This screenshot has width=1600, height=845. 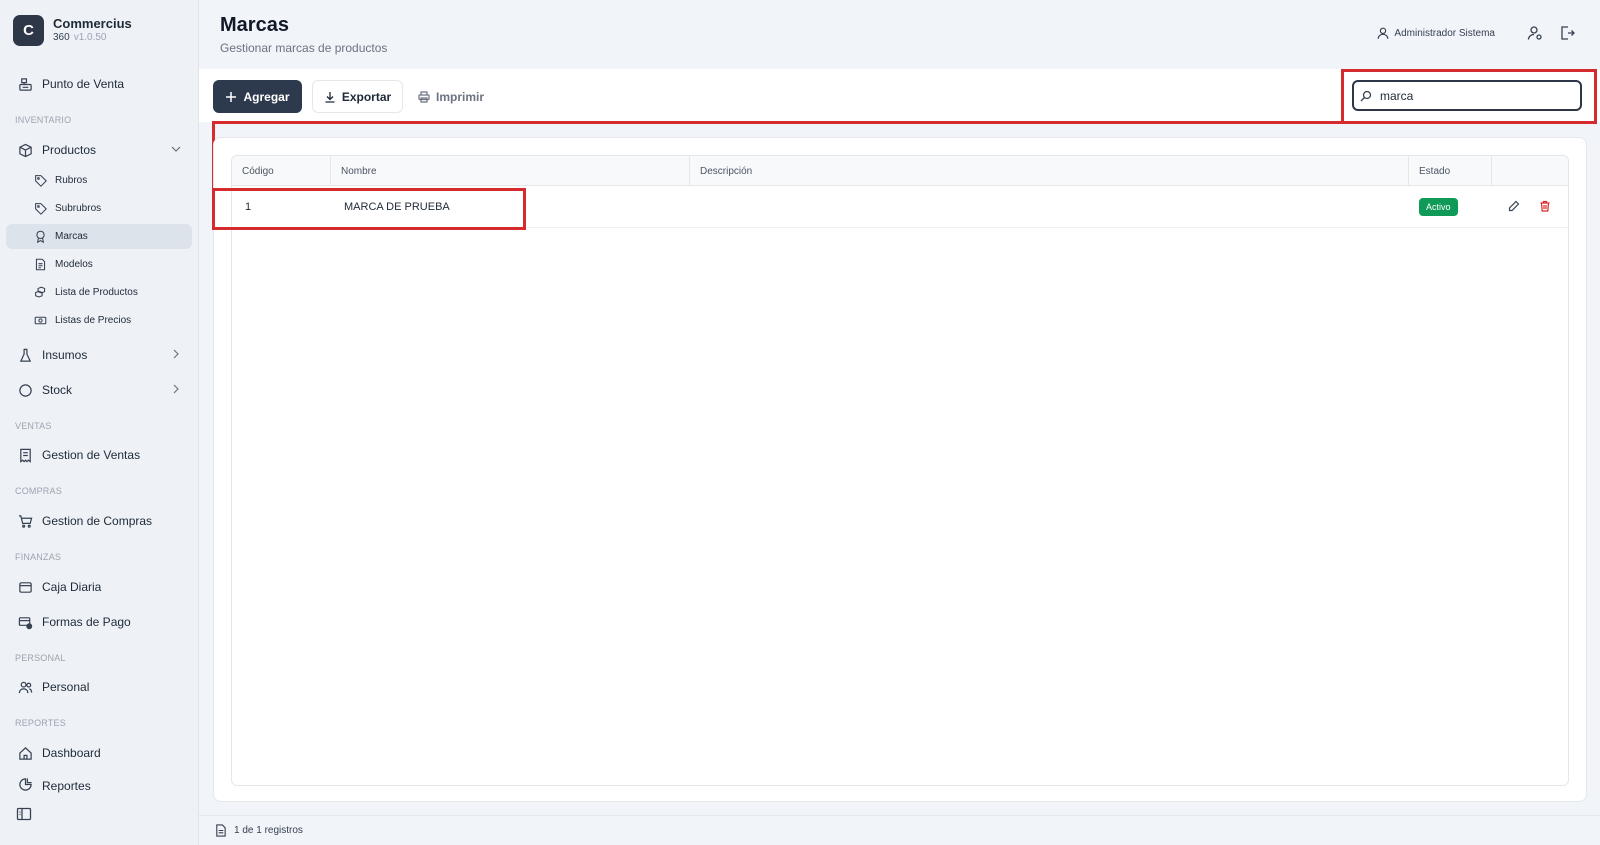 What do you see at coordinates (99, 390) in the screenshot?
I see `sidebar-item-stock: Stock` at bounding box center [99, 390].